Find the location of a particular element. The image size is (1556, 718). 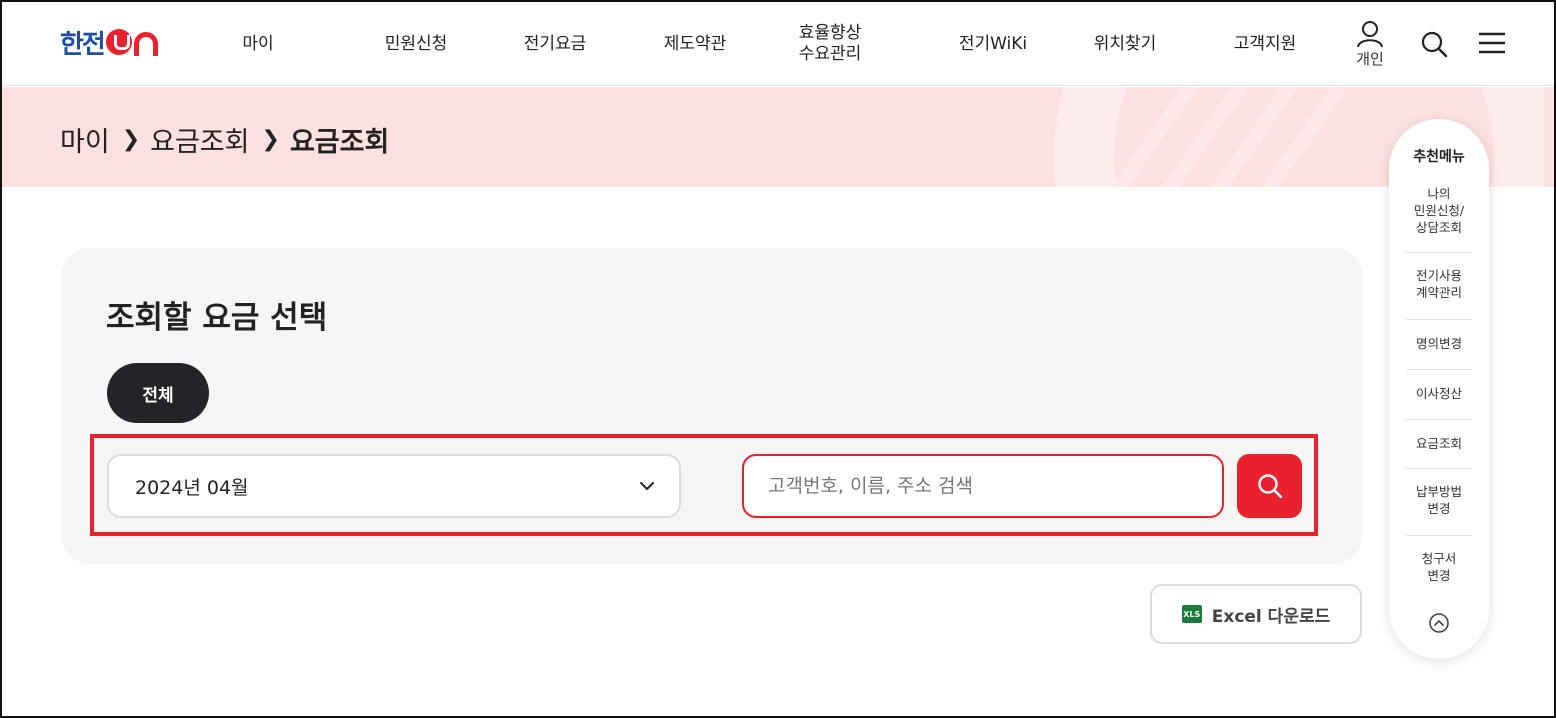

chevron-up-circle-icon is located at coordinates (1439, 623).